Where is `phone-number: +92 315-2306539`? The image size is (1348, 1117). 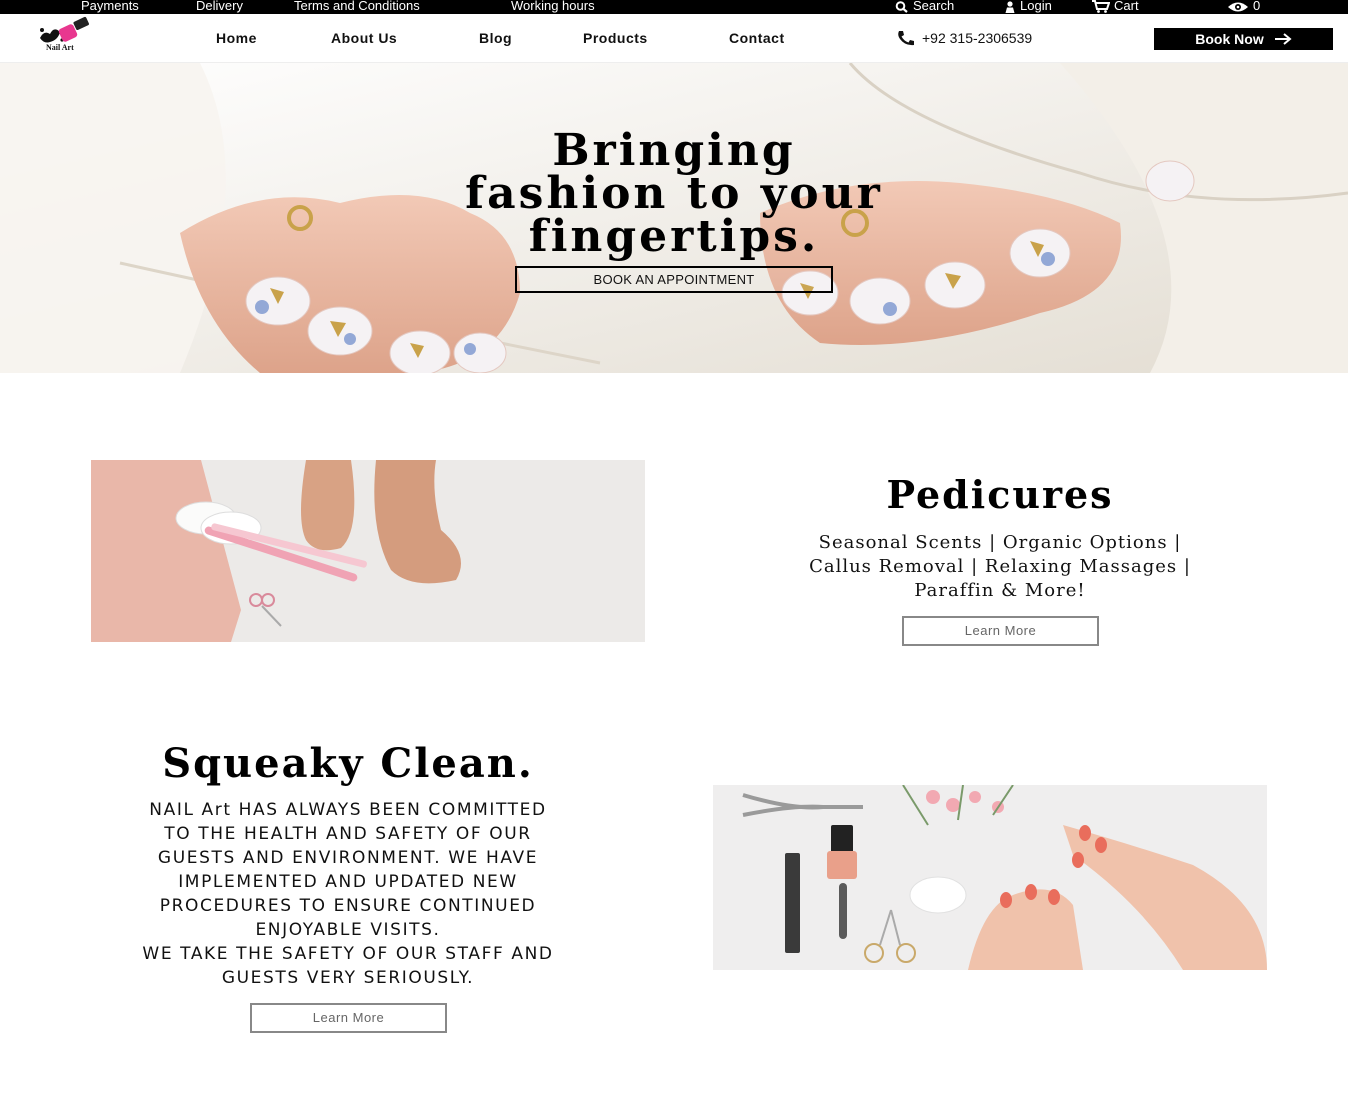 phone-number: +92 315-2306539 is located at coordinates (977, 38).